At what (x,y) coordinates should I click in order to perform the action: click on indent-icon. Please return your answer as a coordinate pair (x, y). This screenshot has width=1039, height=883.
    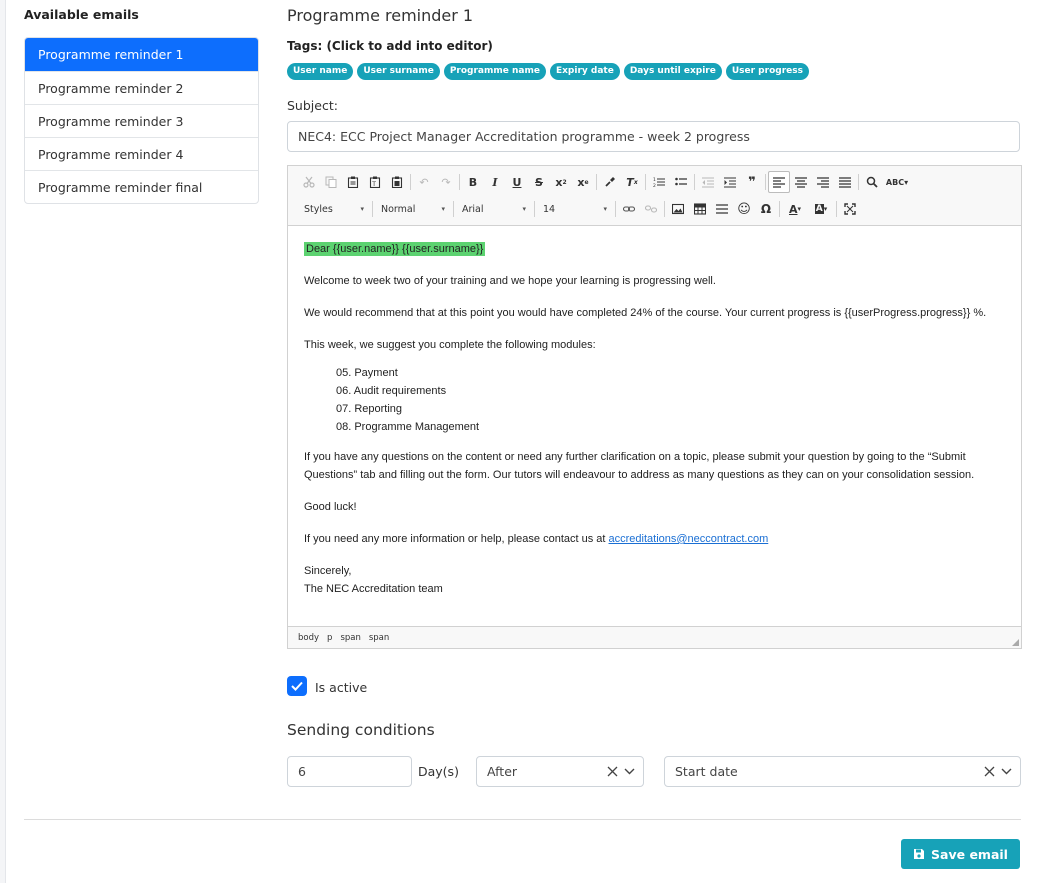
    Looking at the image, I should click on (730, 182).